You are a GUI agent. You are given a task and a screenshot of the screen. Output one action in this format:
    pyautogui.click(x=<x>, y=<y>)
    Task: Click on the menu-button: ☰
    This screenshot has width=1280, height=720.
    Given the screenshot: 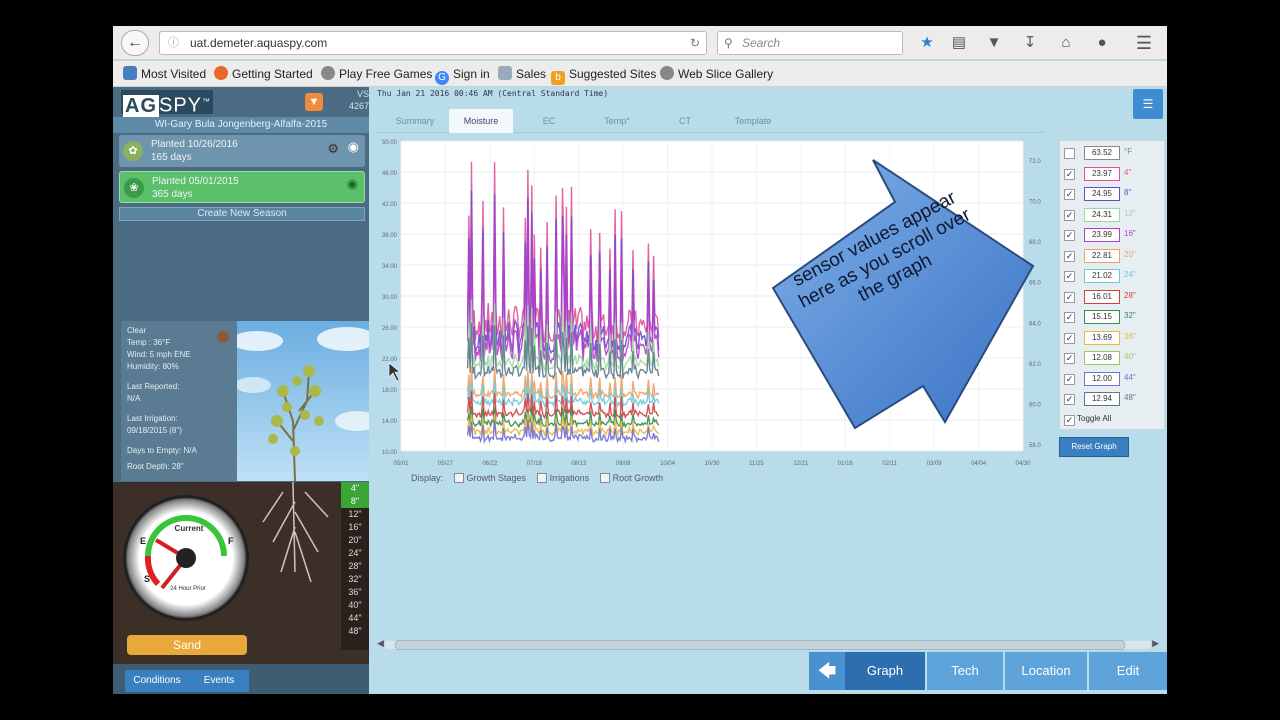 What is the action you would take?
    pyautogui.click(x=1148, y=104)
    